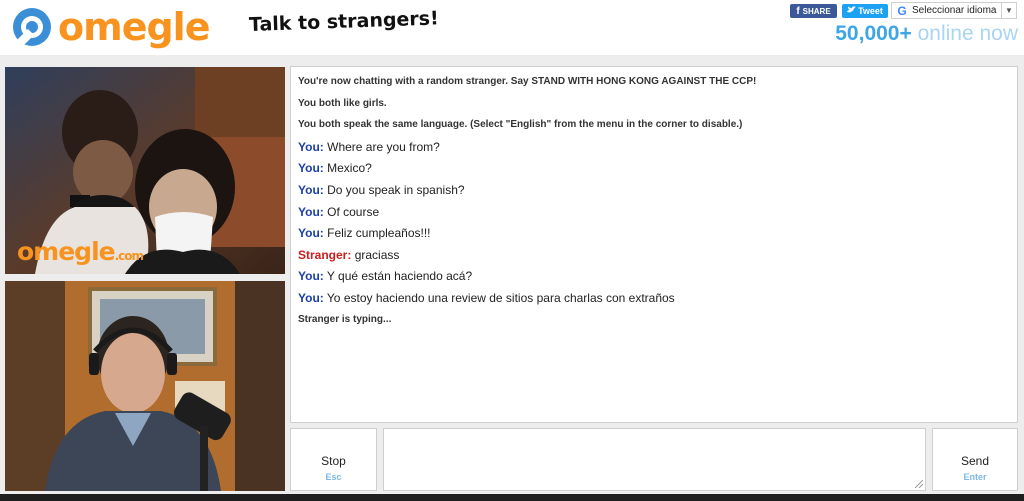 The image size is (1024, 501). I want to click on language-select: G Seleccionar idioma ▼, so click(954, 10).